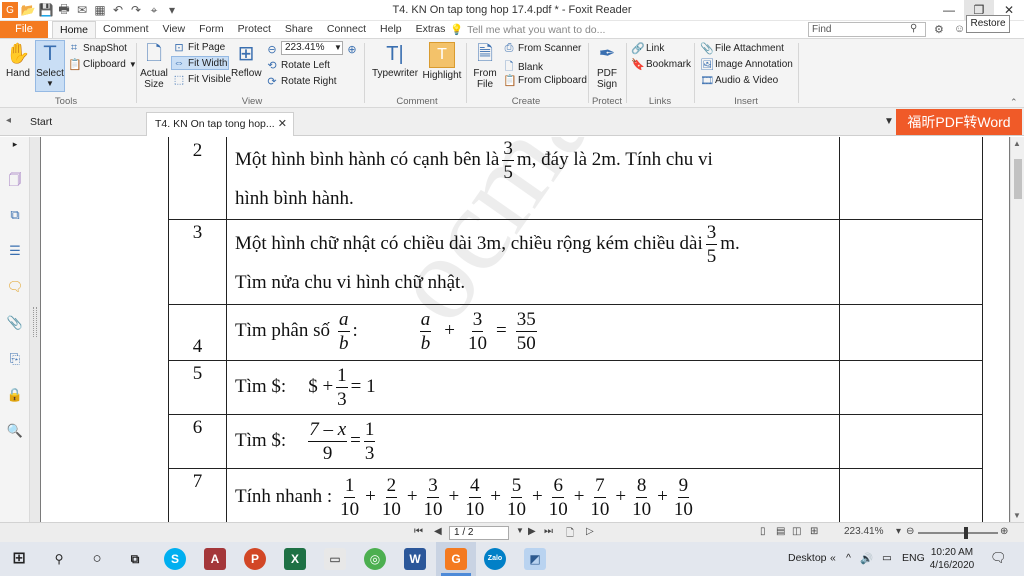 This screenshot has height=576, width=1024. I want to click on tab-protect: Protect, so click(254, 29).